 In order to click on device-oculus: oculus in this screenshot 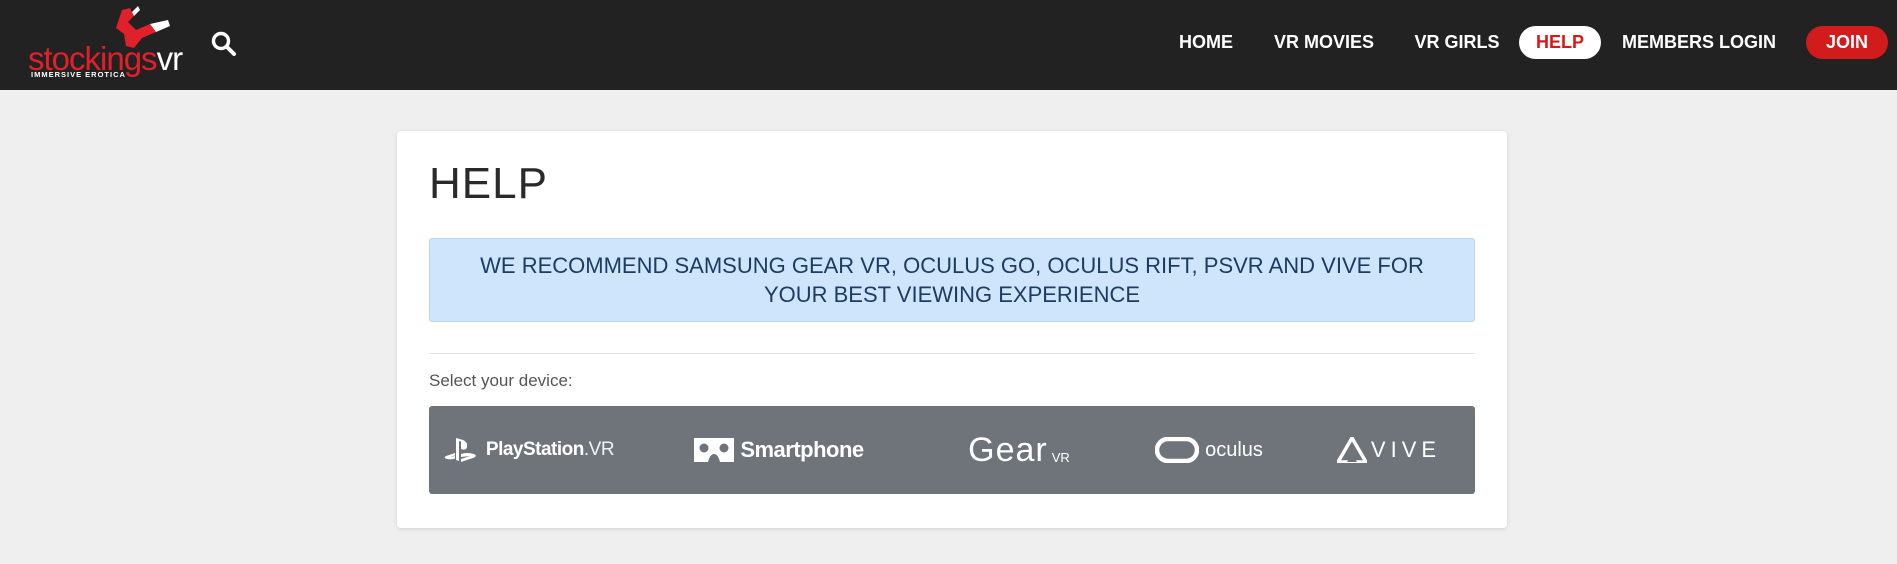, I will do `click(1209, 450)`.